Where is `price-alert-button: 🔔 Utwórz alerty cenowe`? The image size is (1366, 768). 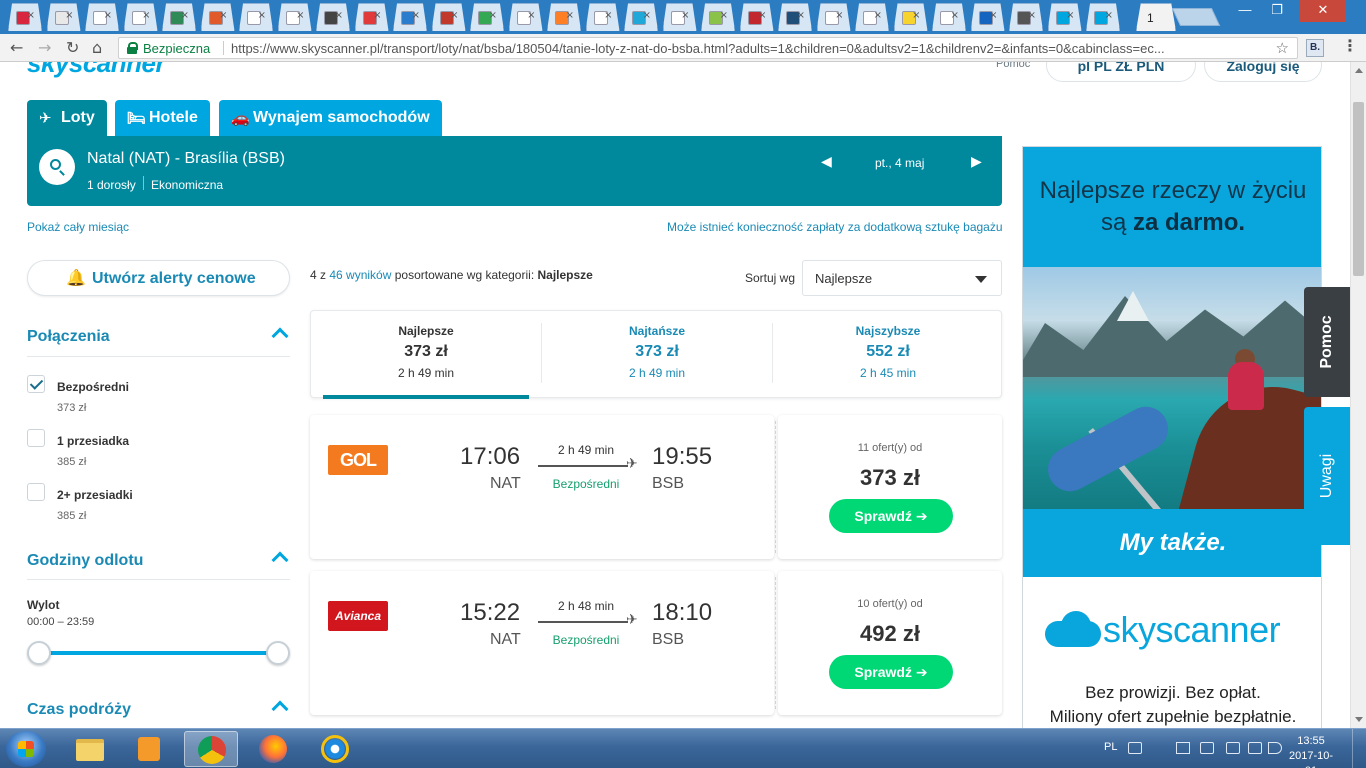 price-alert-button: 🔔 Utwórz alerty cenowe is located at coordinates (158, 278).